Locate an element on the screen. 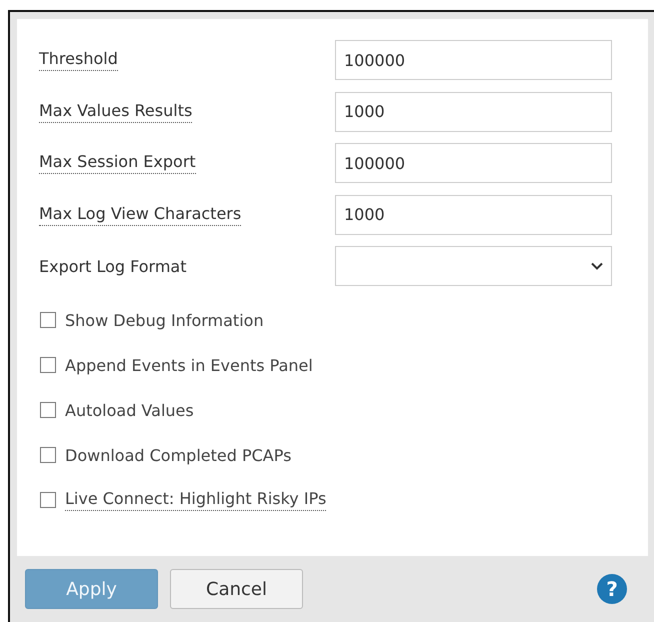 The width and height of the screenshot is (654, 622). field-label: Max Log View Characters is located at coordinates (140, 215).